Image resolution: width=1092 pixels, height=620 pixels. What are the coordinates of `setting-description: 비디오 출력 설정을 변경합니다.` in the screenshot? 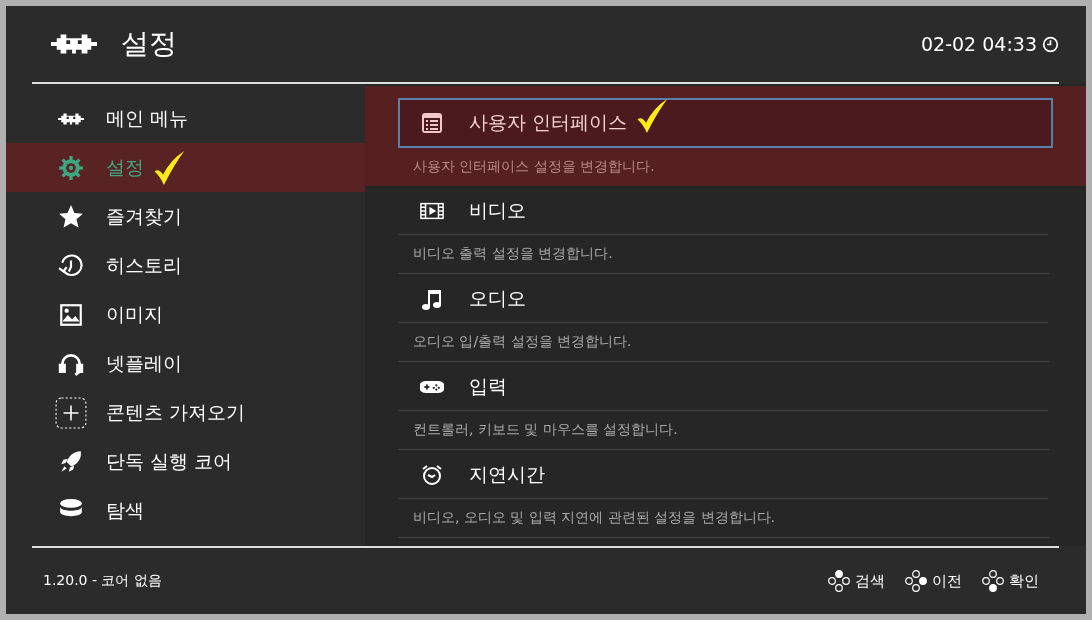 It's located at (723, 254).